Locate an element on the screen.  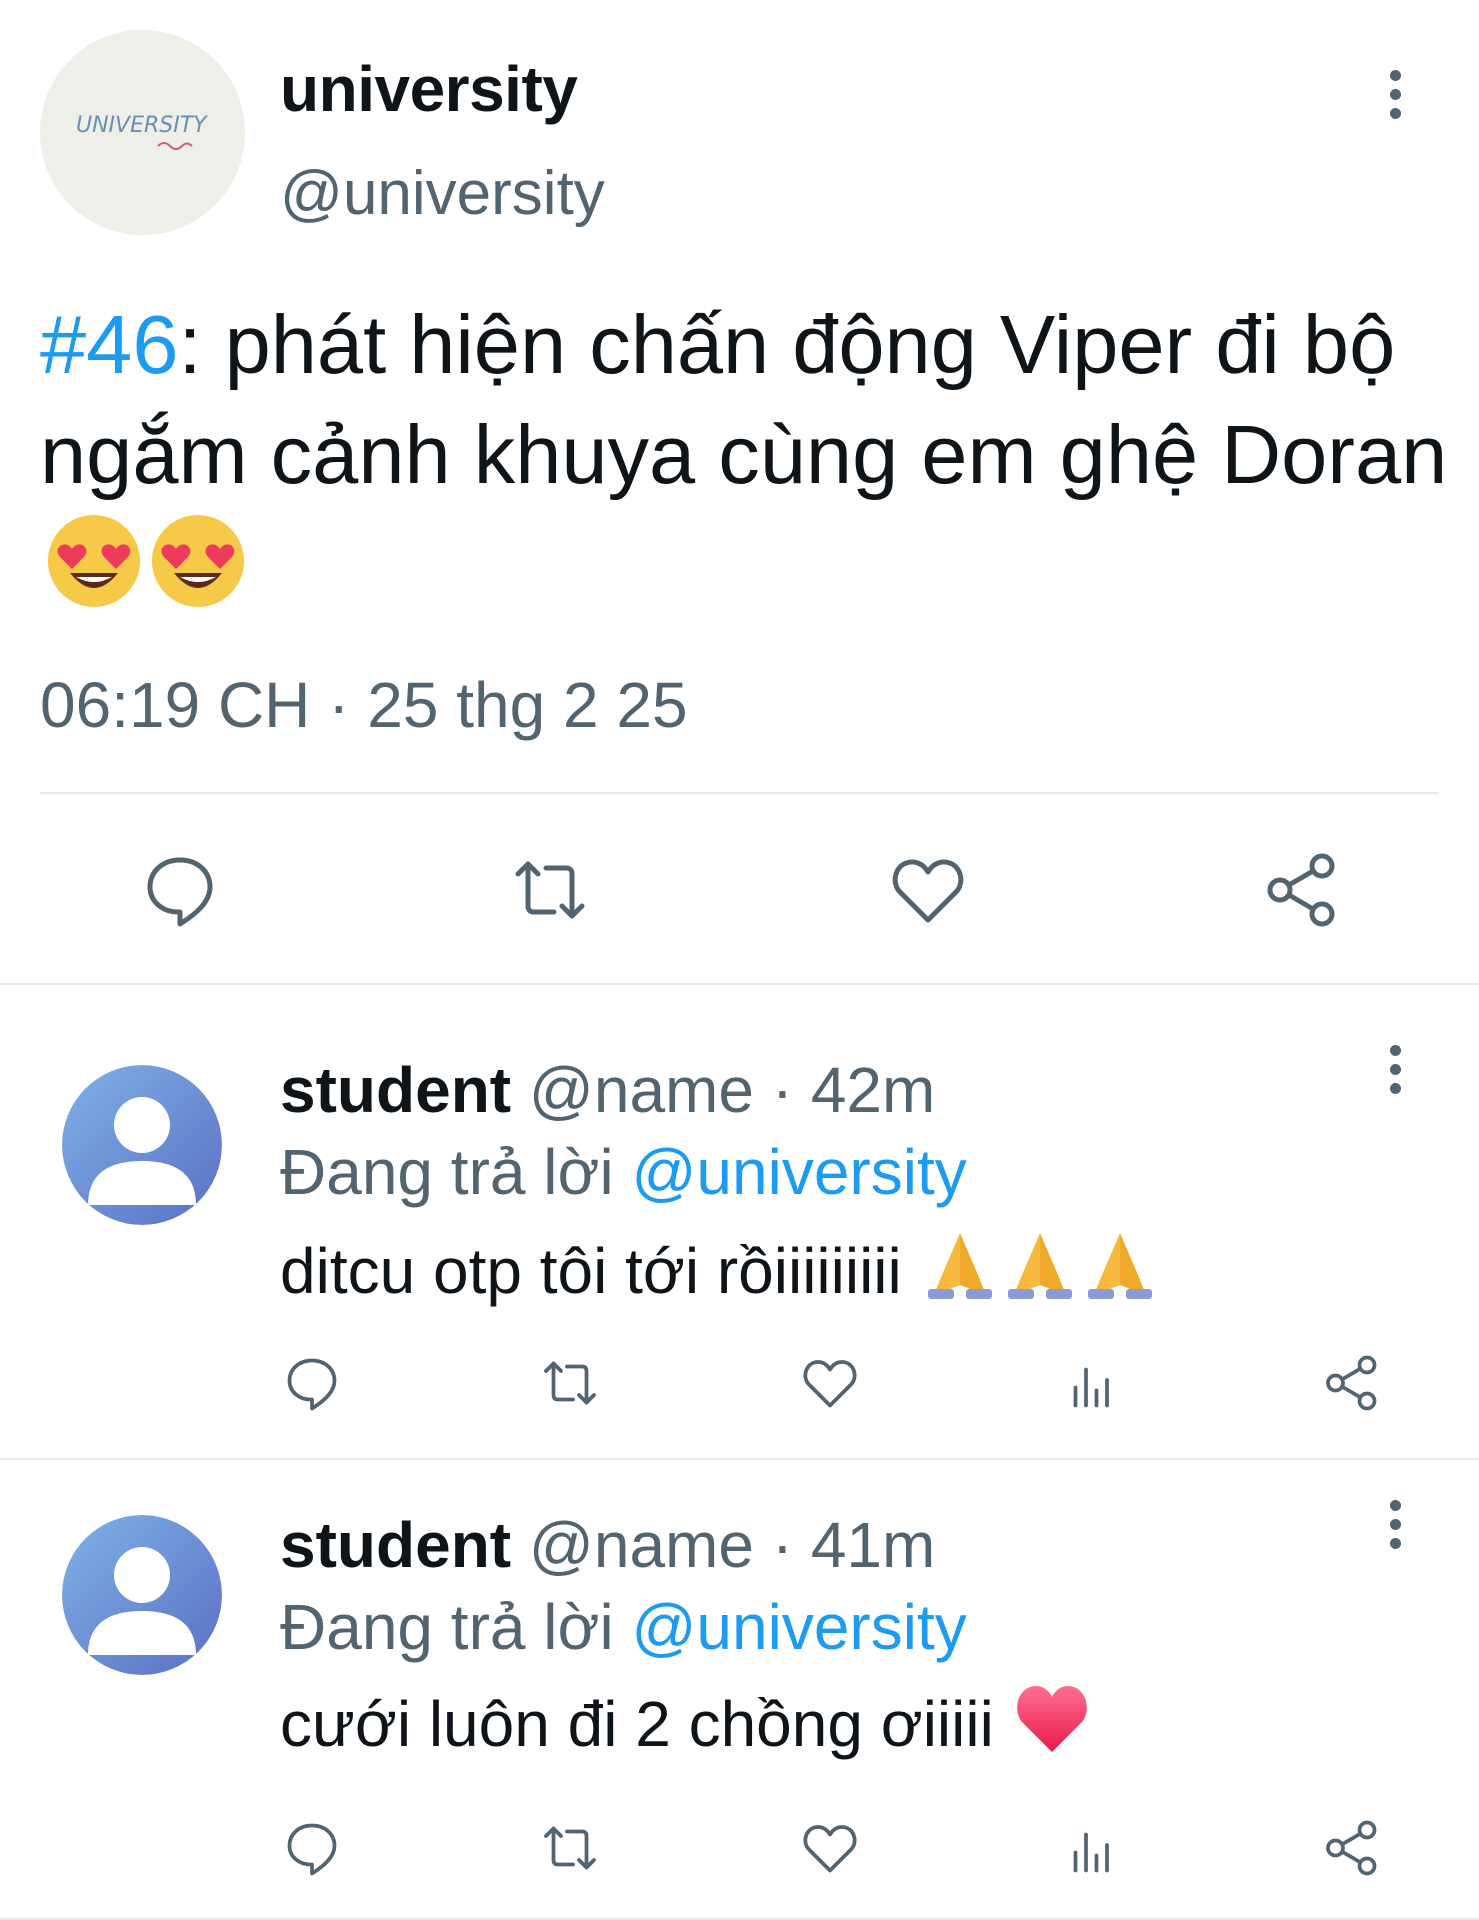
reply-text: cưới luôn đi 2 chồng ơiiiii is located at coordinates (686, 1719).